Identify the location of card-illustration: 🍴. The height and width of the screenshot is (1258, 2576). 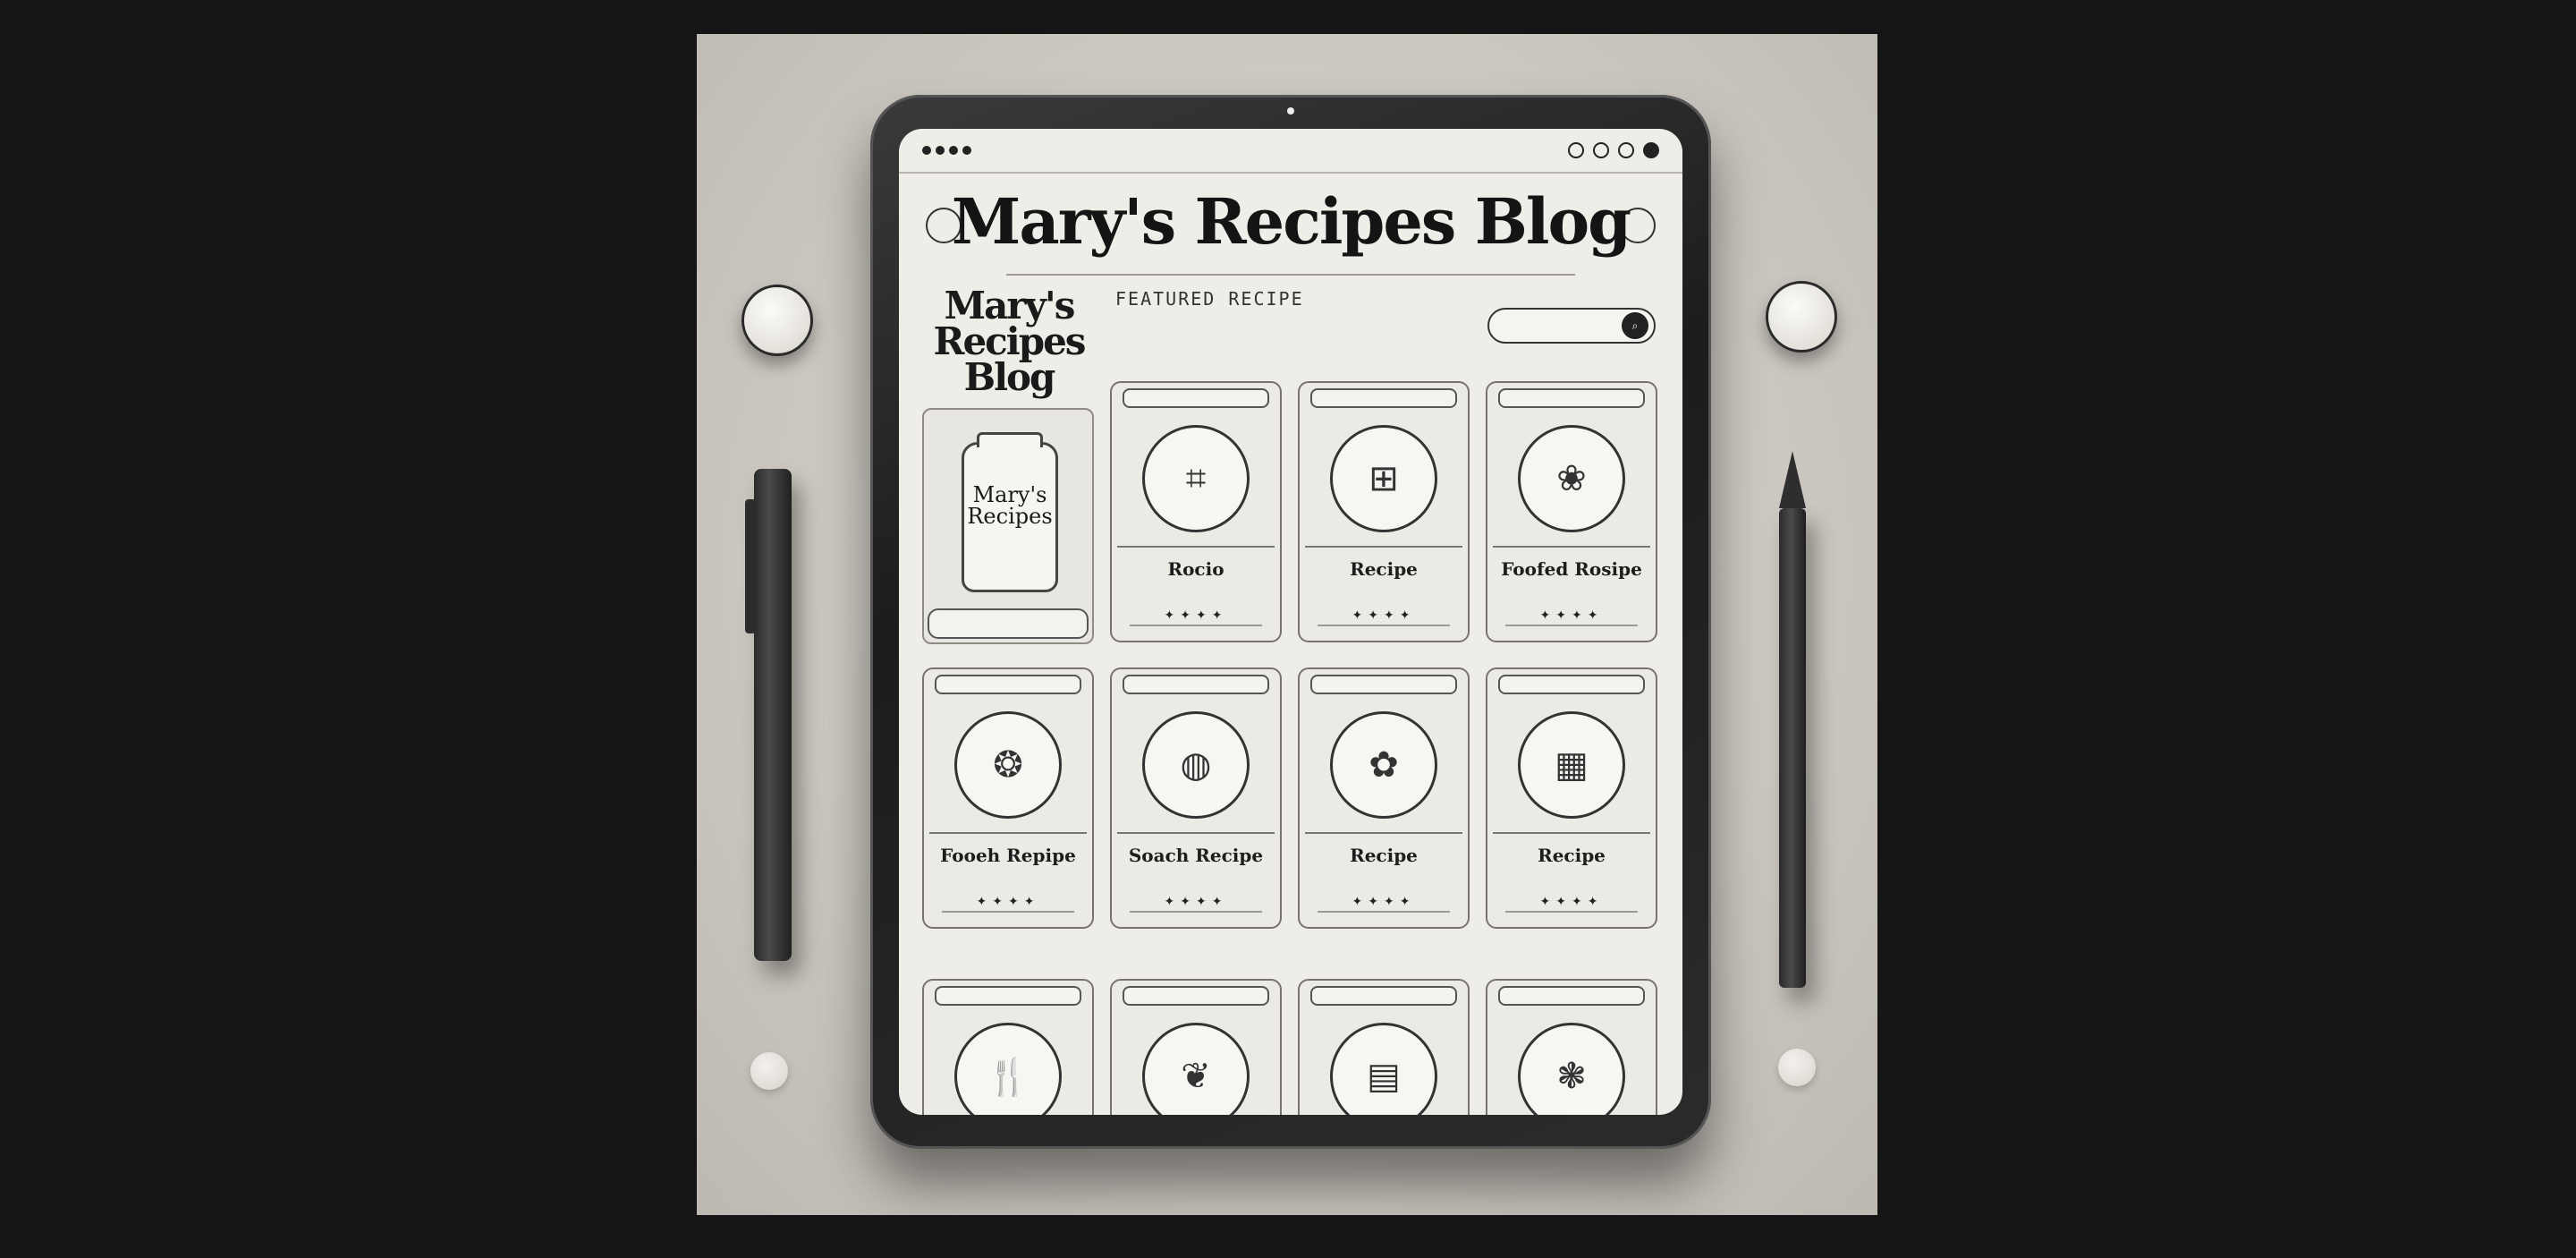
(1008, 1062).